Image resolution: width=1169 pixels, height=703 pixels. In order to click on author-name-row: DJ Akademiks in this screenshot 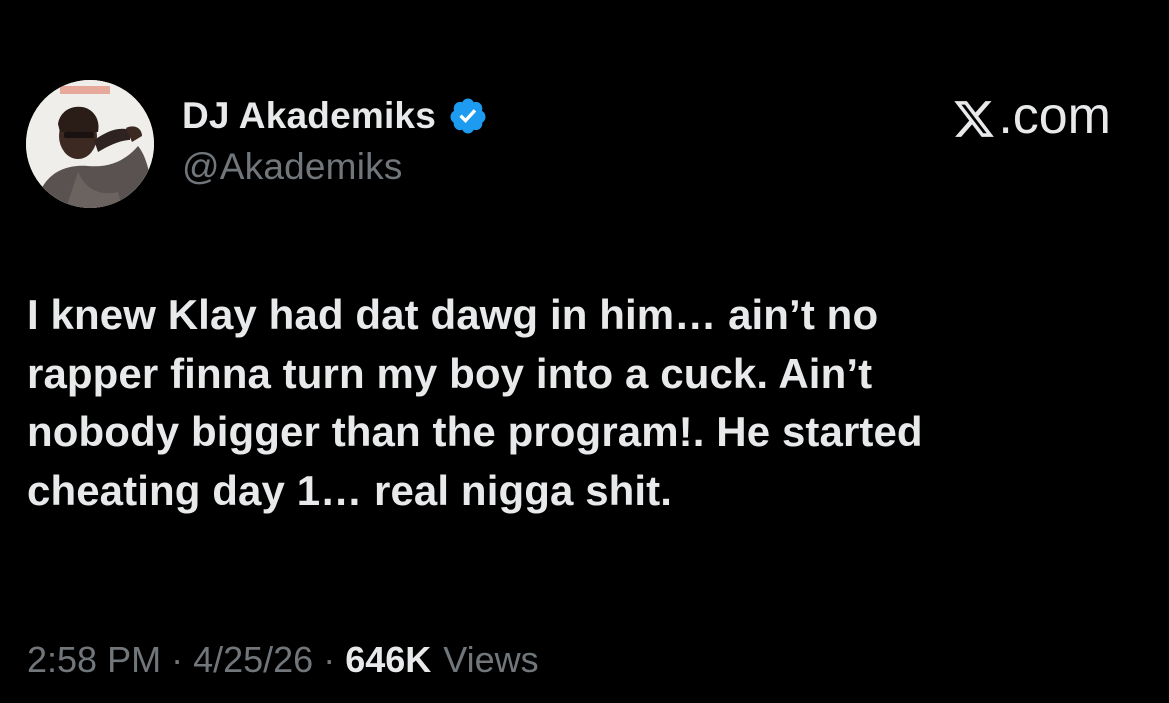, I will do `click(335, 116)`.